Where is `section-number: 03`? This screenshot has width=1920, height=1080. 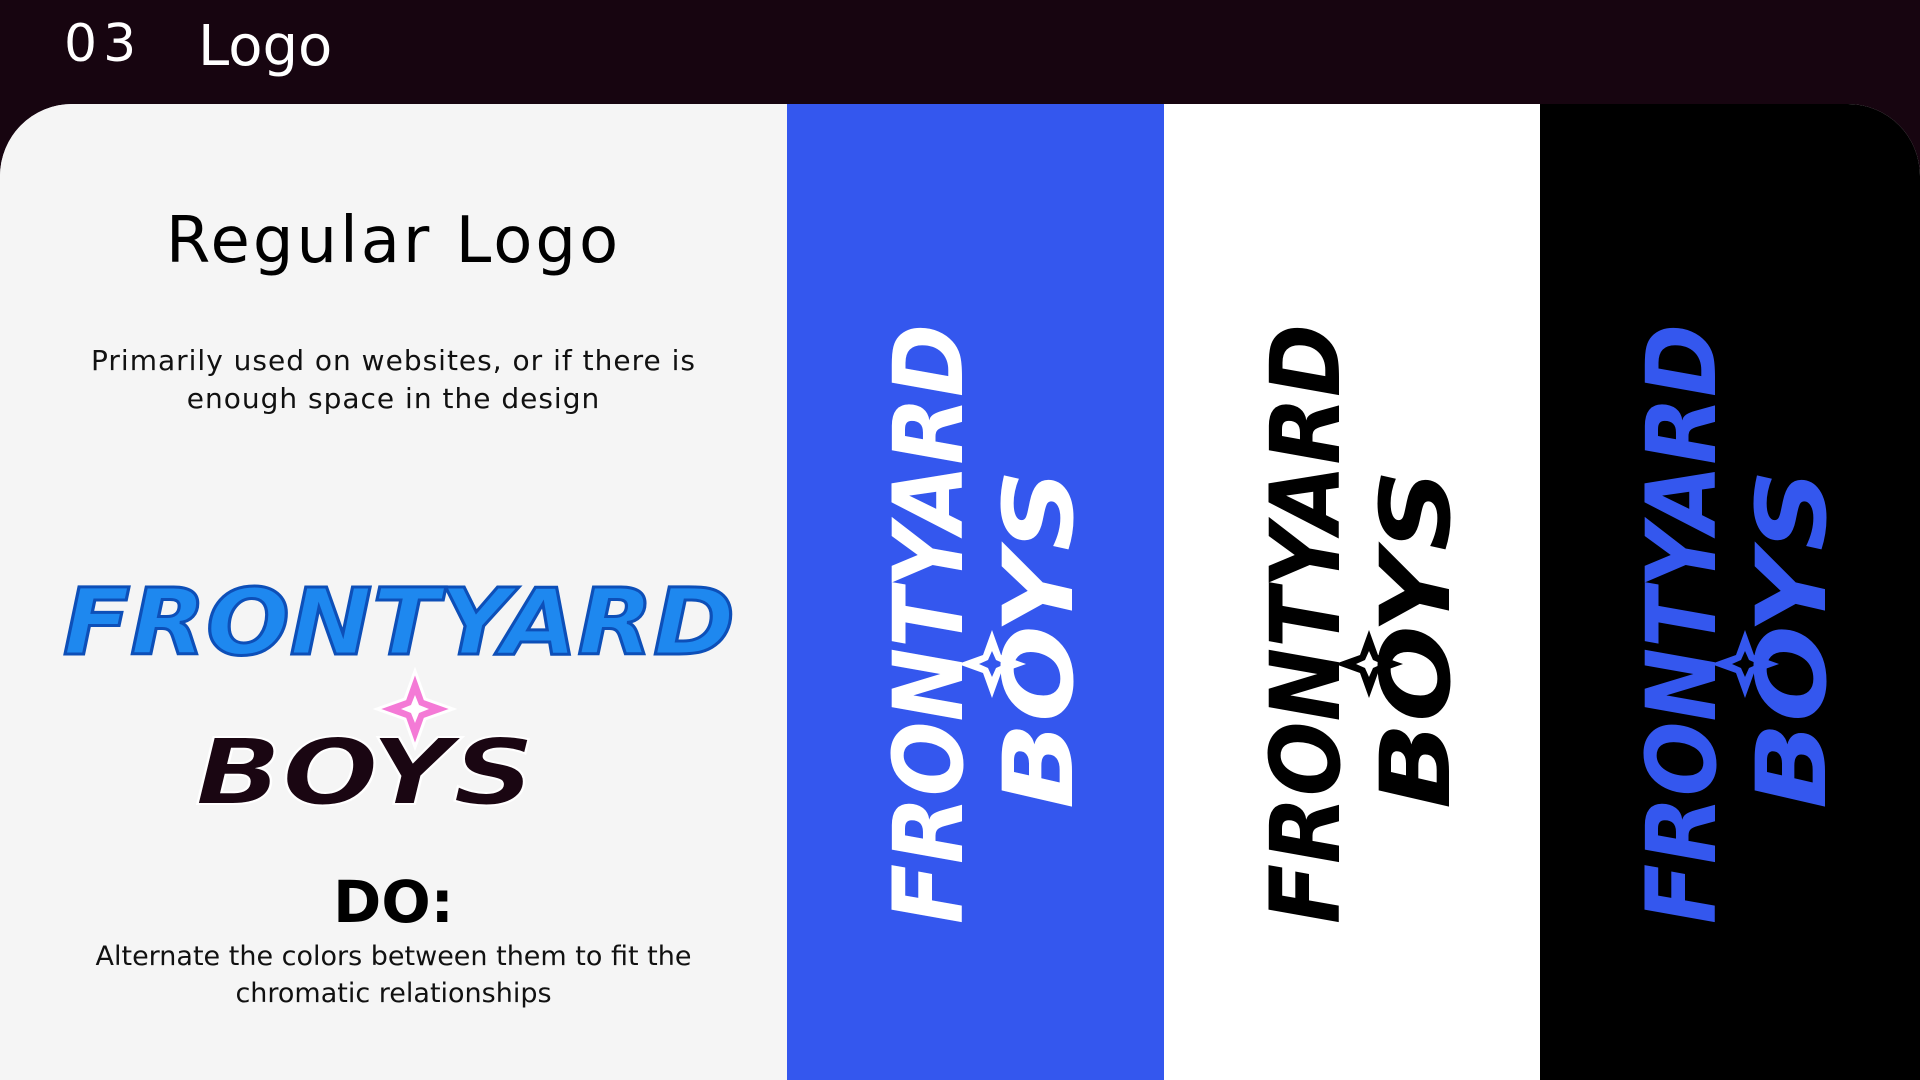
section-number: 03 is located at coordinates (103, 44).